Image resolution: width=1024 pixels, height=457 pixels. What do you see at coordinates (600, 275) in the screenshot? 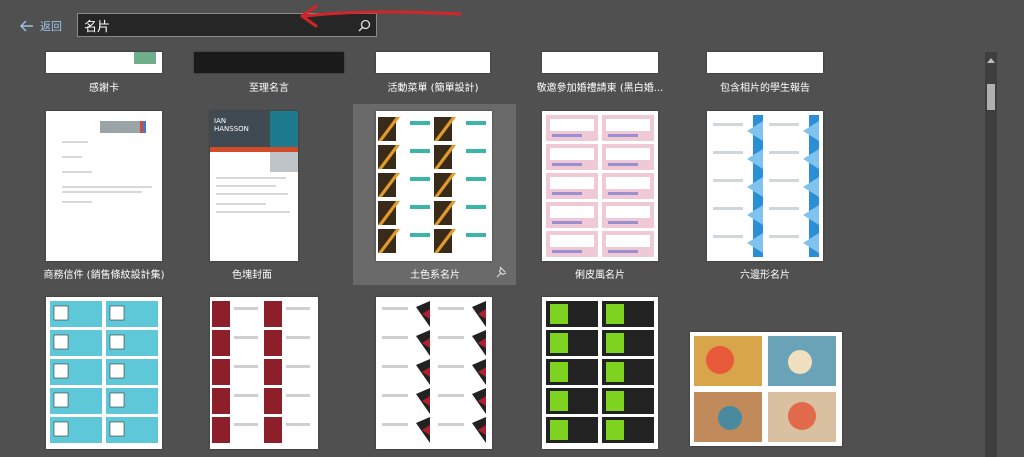
I see `template-name: 俐皮風名片` at bounding box center [600, 275].